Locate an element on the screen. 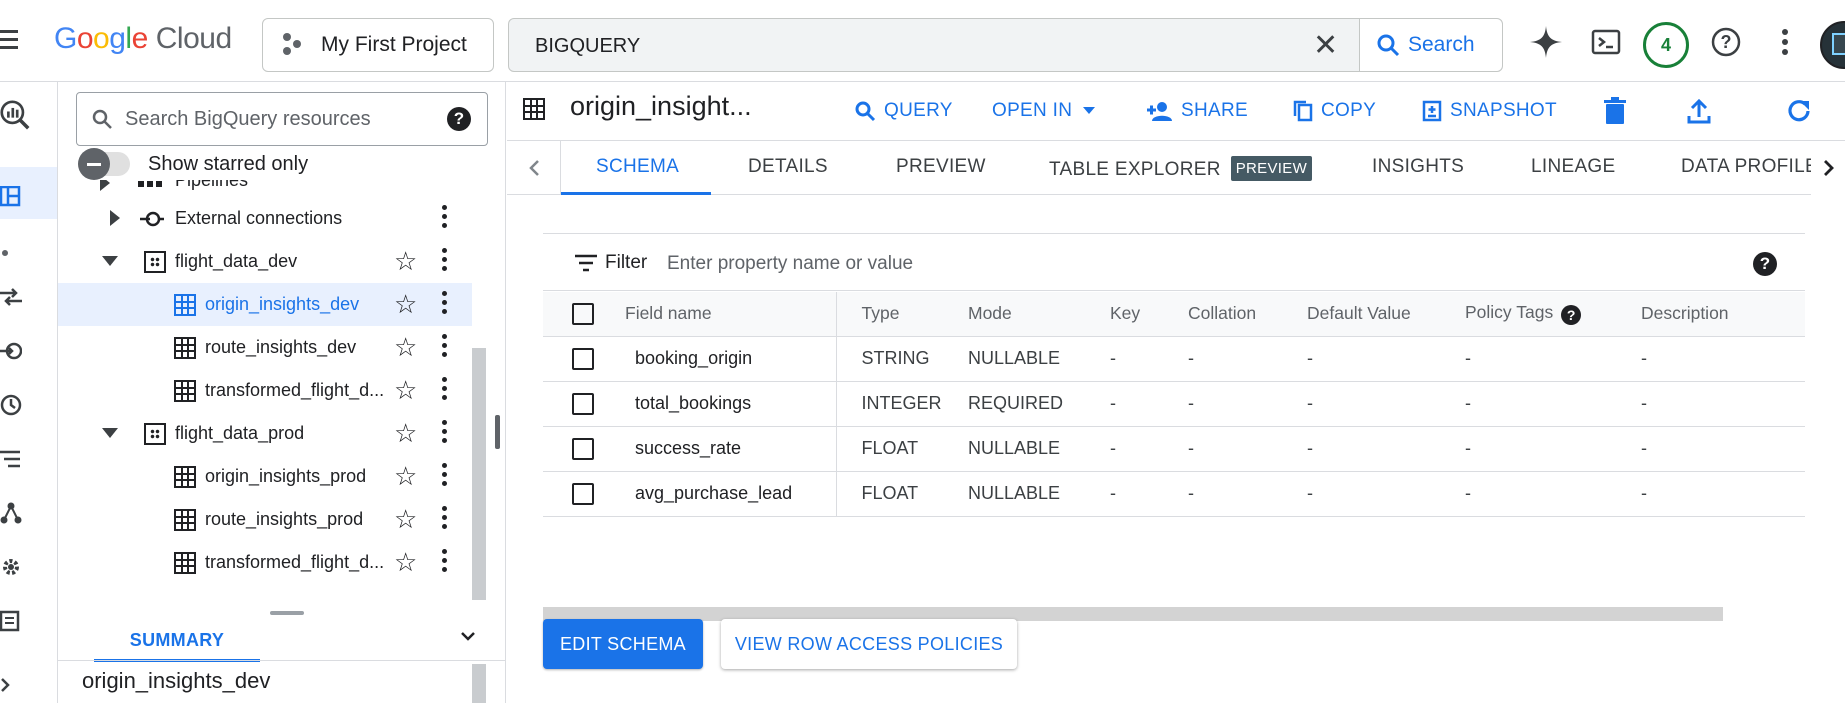 The width and height of the screenshot is (1845, 703). clear-search-icon: ✕ is located at coordinates (1325, 46).